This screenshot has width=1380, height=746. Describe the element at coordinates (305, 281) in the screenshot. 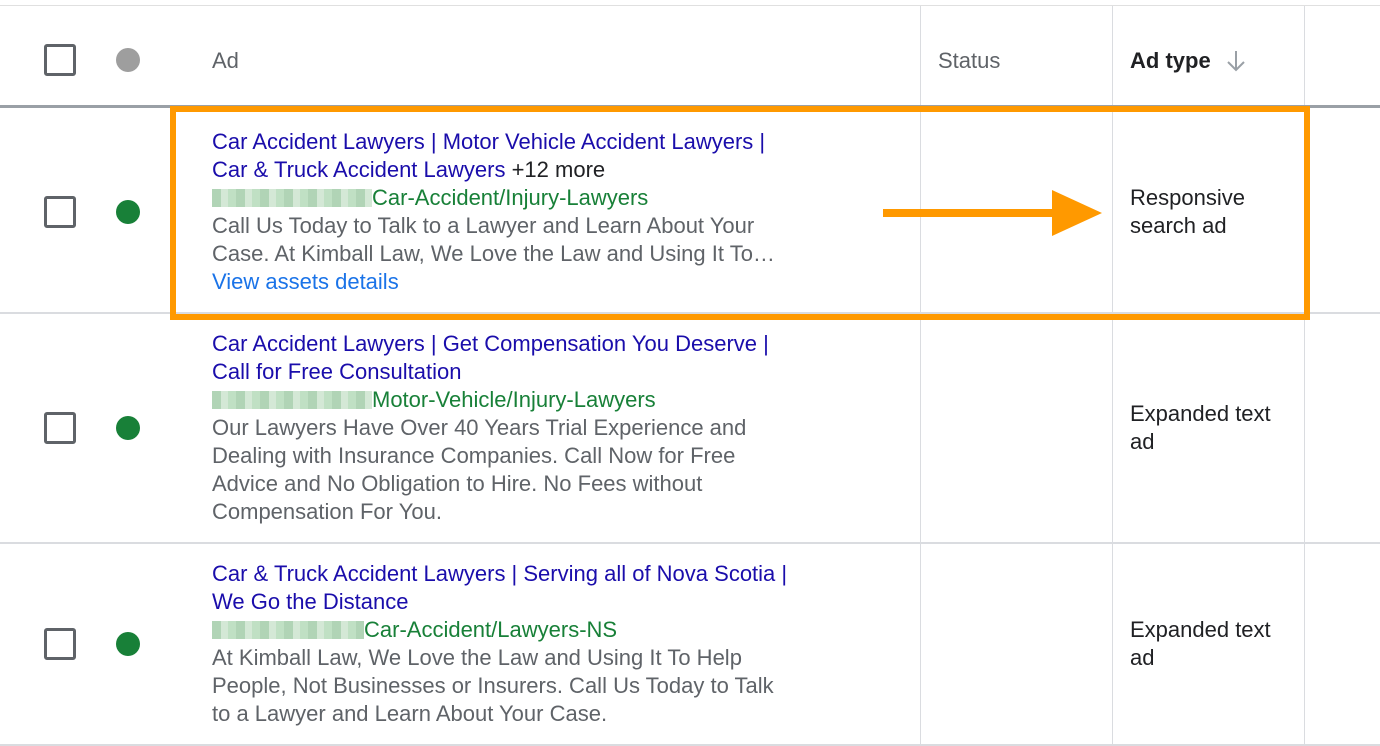

I see `view-assets-details-link: View assets details` at that location.